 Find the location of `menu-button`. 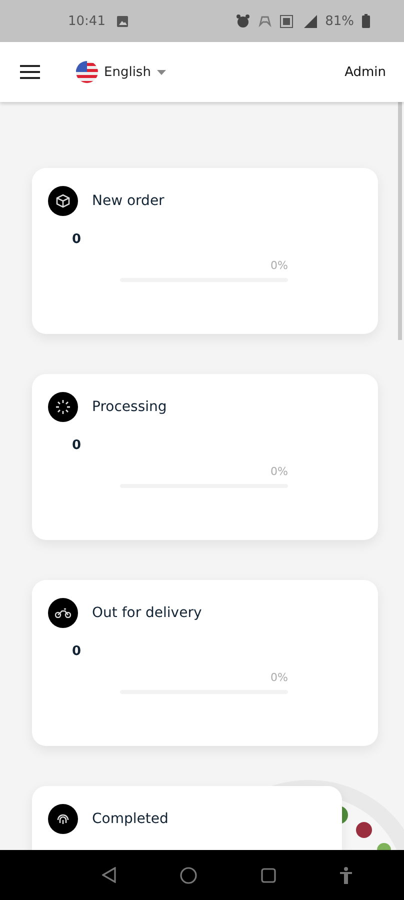

menu-button is located at coordinates (30, 72).